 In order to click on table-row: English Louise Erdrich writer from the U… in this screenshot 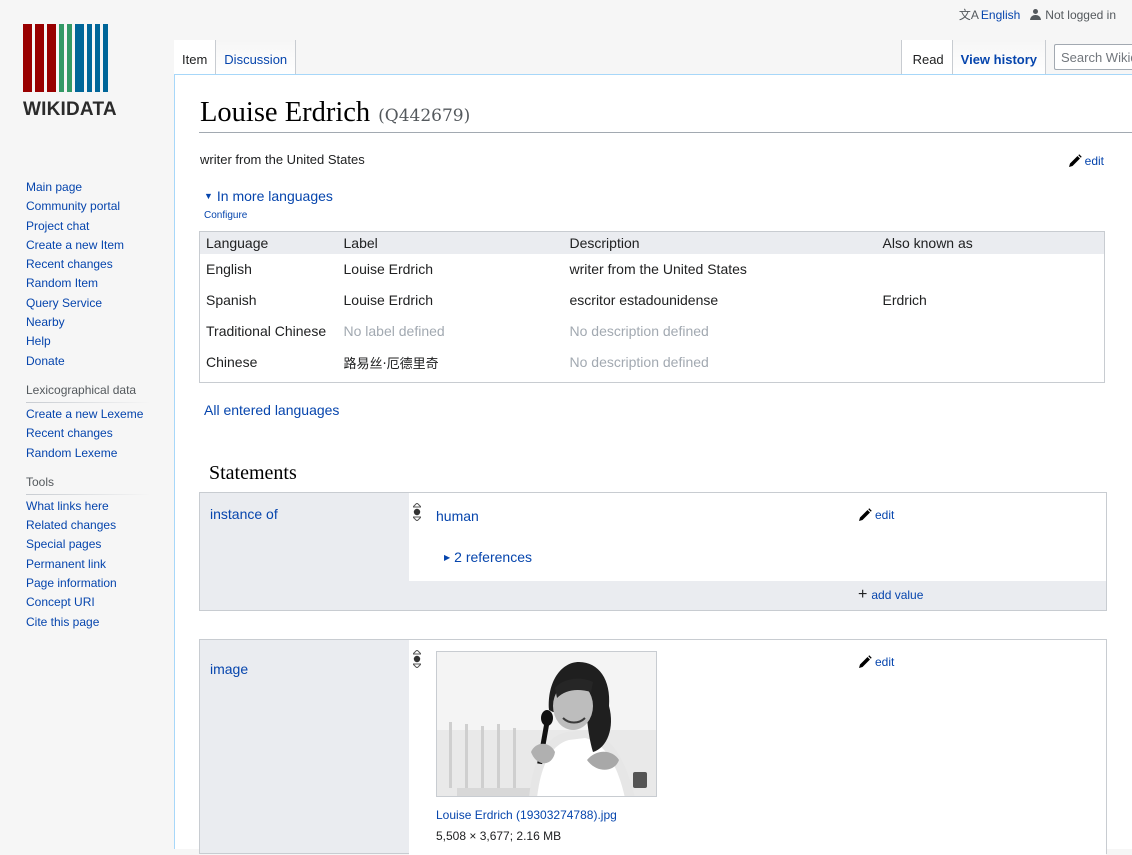, I will do `click(652, 269)`.